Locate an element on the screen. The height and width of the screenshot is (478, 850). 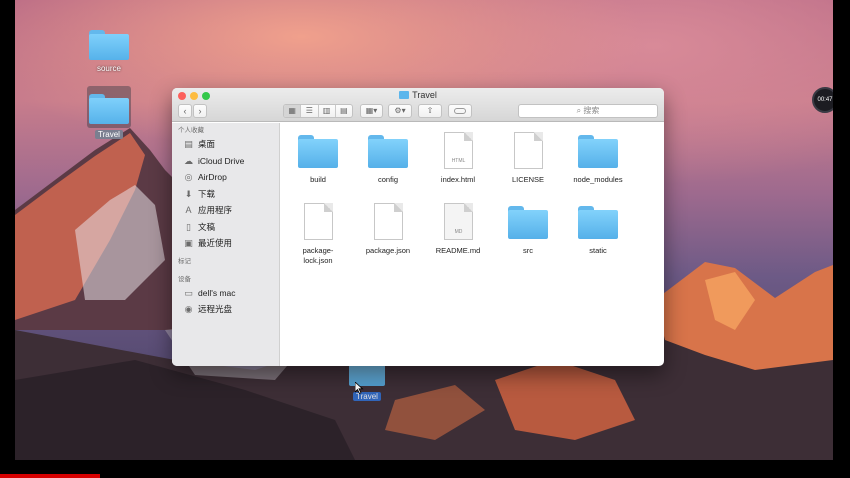
file-name: package- lock.json is located at coordinates (318, 255).